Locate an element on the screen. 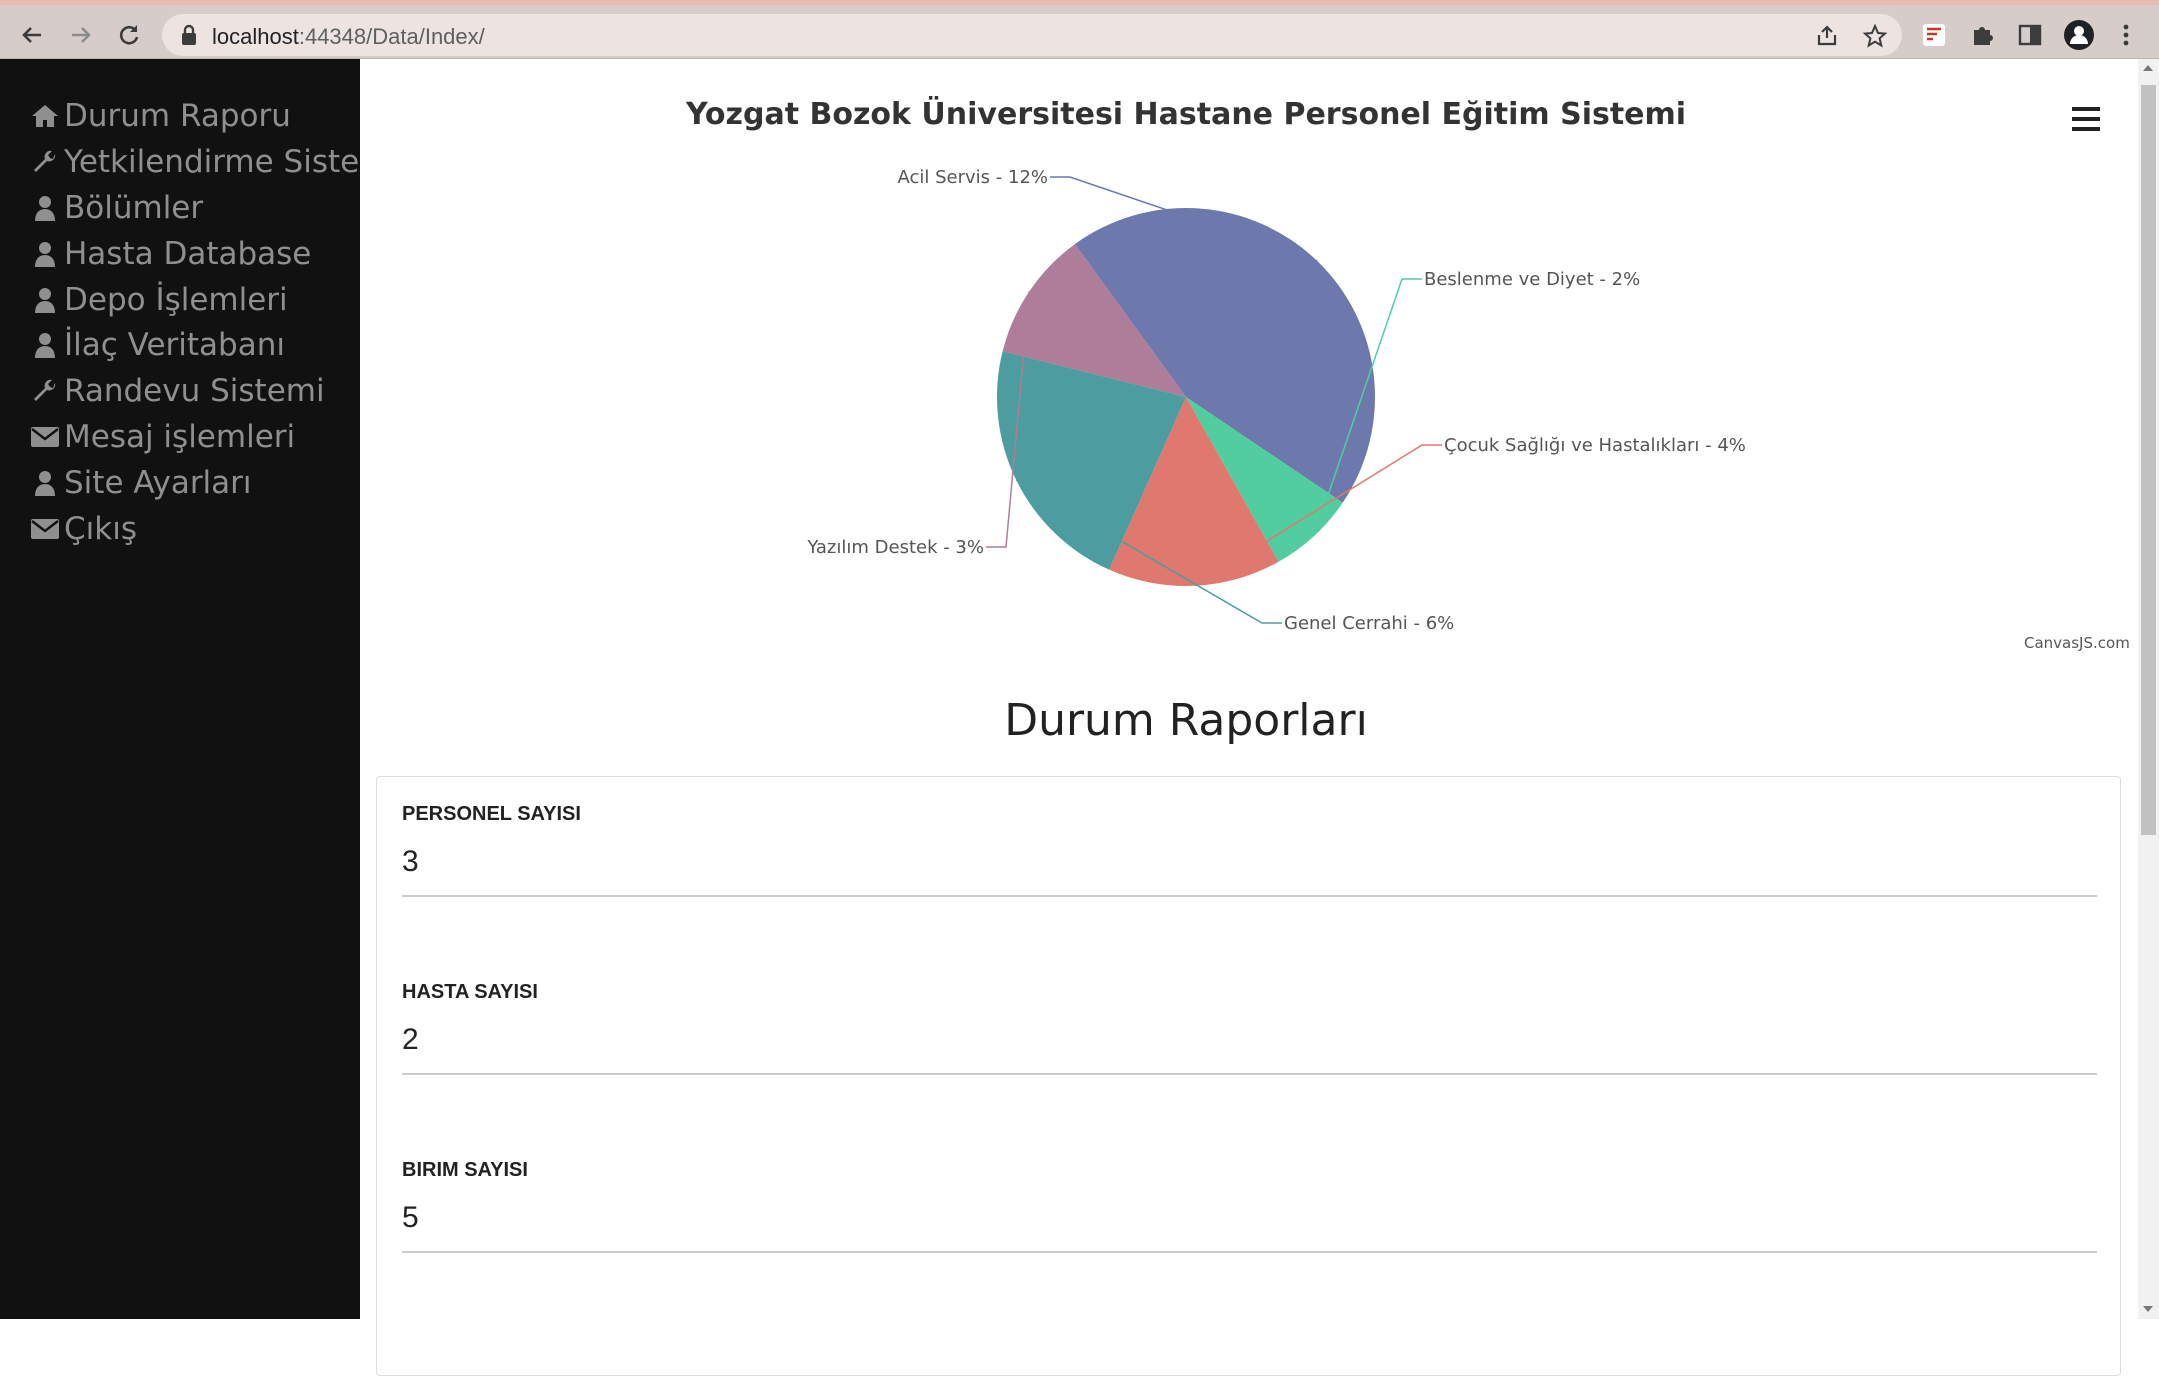 This screenshot has height=1376, width=2159. scroll-up-icon is located at coordinates (2148, 68).